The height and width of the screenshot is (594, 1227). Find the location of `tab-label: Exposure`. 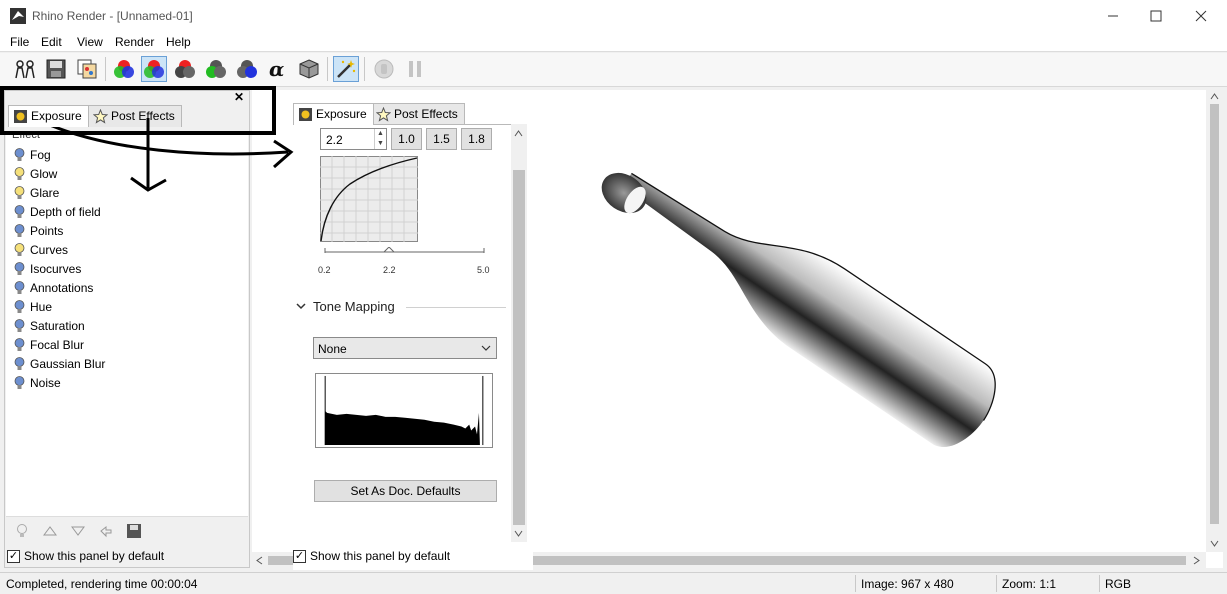

tab-label: Exposure is located at coordinates (341, 114).